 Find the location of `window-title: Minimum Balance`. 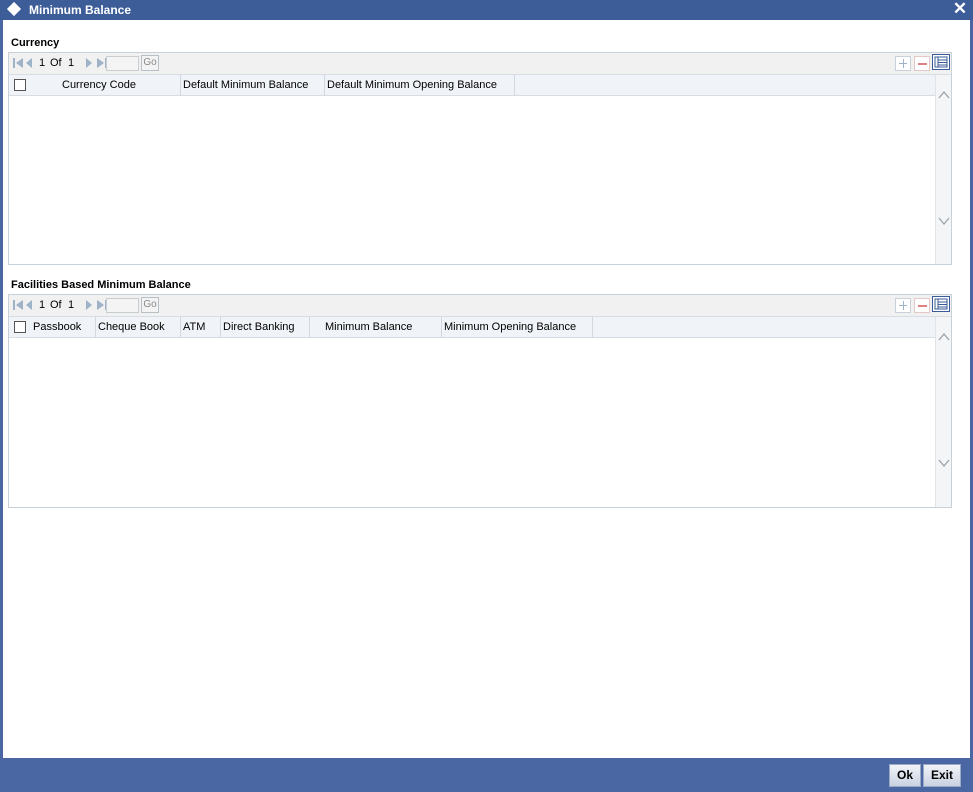

window-title: Minimum Balance is located at coordinates (80, 10).